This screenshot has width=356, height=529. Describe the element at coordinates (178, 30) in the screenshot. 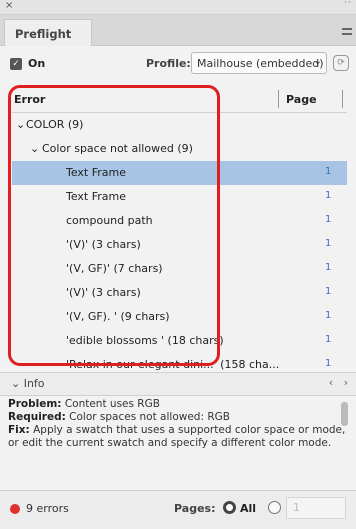

I see `tab-strip: Preflight` at that location.